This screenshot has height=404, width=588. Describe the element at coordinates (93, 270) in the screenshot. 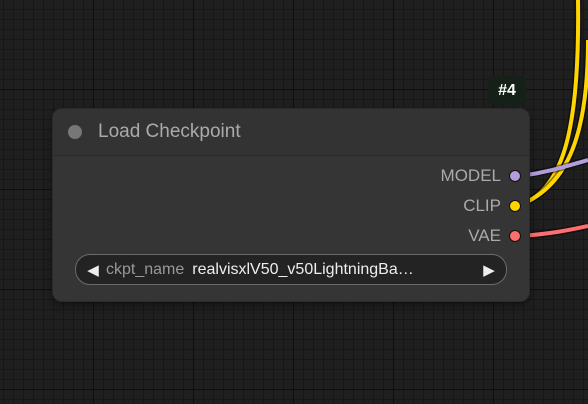

I see `prev-arrow-icon: ◀` at that location.